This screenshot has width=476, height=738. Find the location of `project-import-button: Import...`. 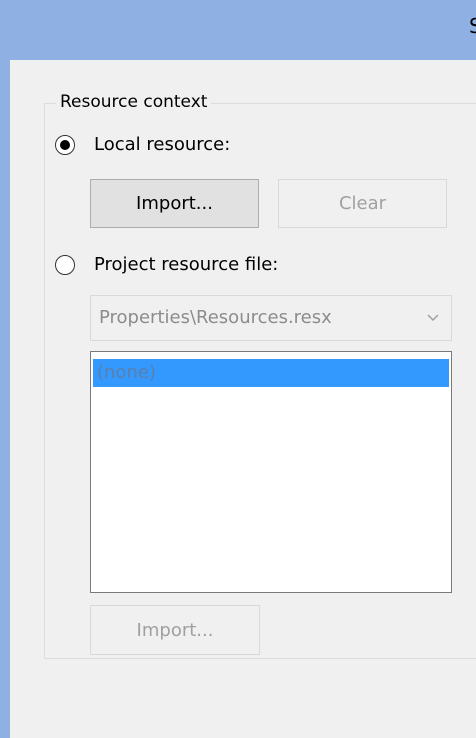

project-import-button: Import... is located at coordinates (175, 630).